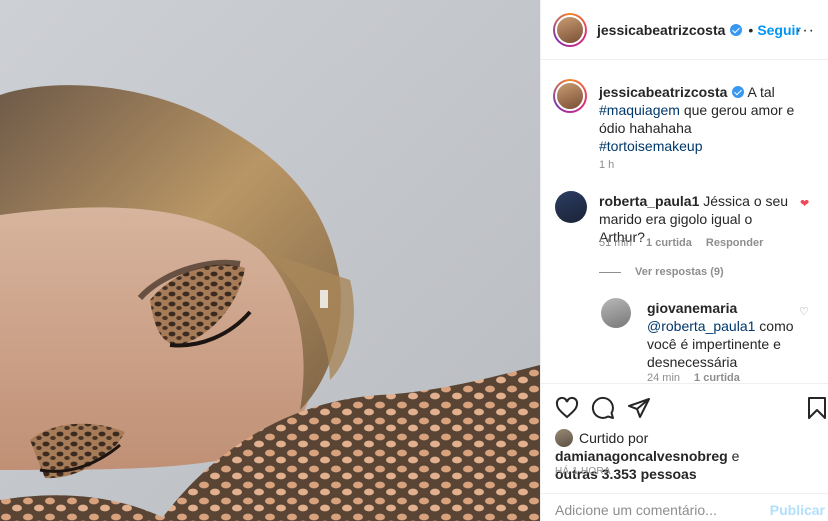 Image resolution: width=828 pixels, height=521 pixels. Describe the element at coordinates (570, 29) in the screenshot. I see `author-avatar` at that location.